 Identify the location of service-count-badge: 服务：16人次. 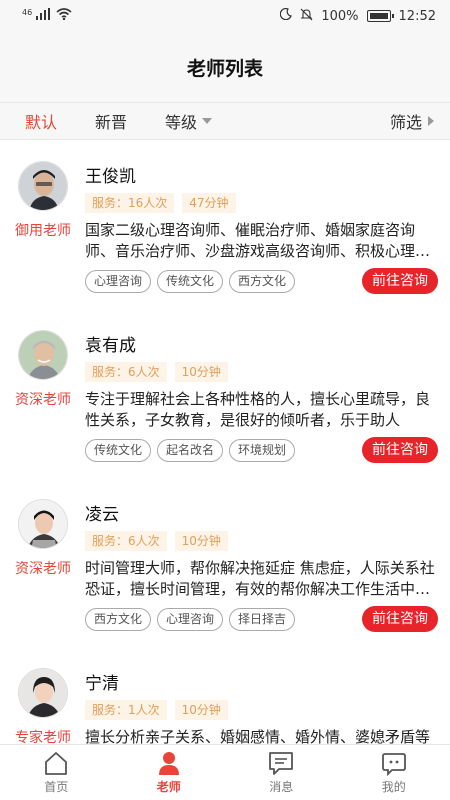
(130, 203).